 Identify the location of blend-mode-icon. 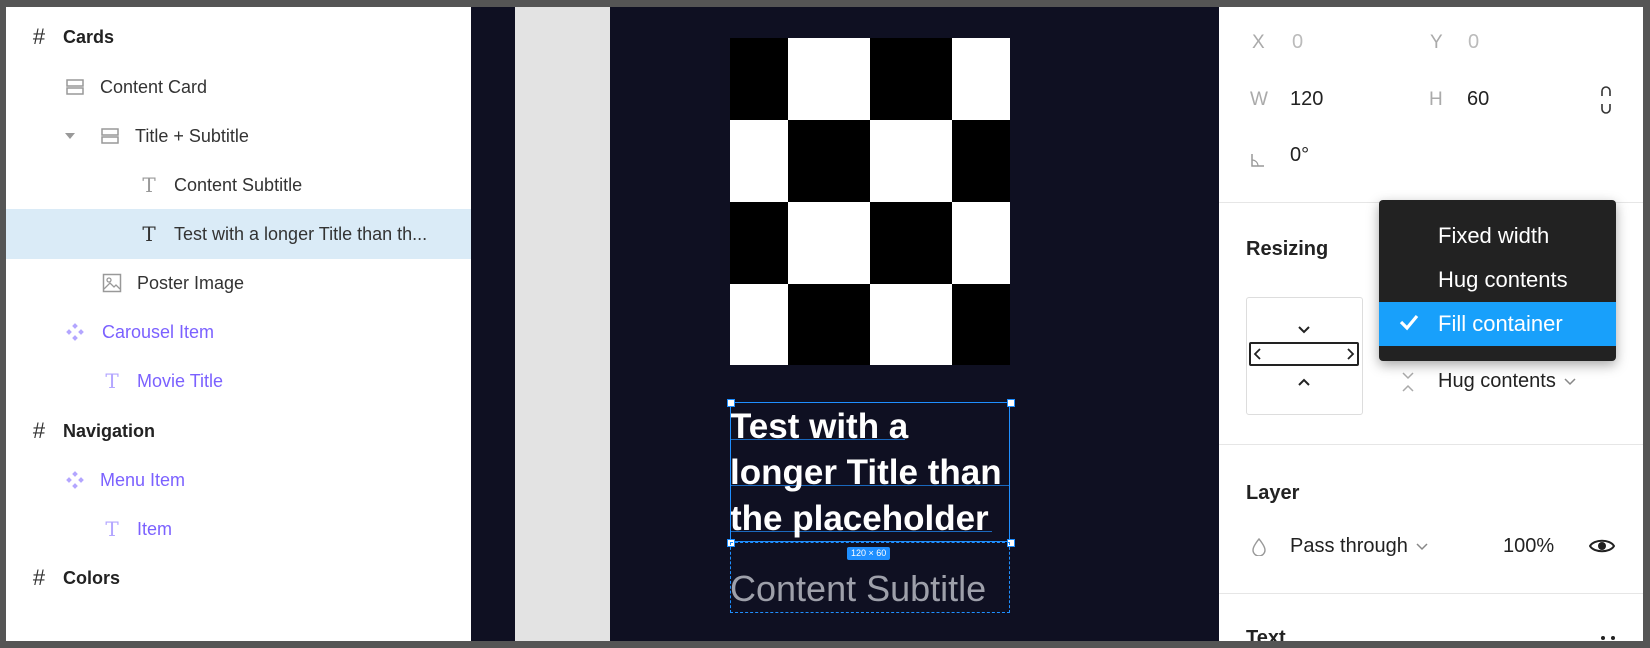
(1259, 549).